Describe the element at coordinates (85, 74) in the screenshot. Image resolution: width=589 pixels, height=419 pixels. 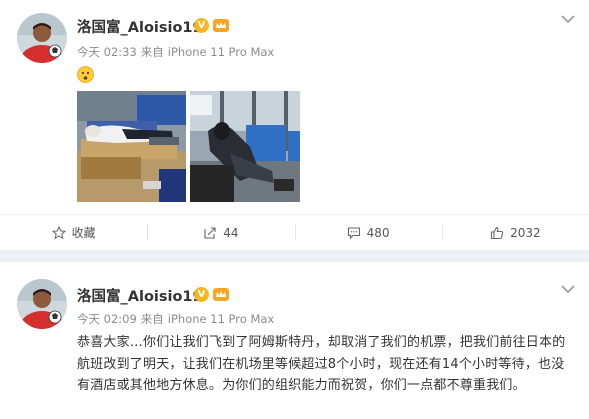
I see `sad-face-emoji-icon` at that location.